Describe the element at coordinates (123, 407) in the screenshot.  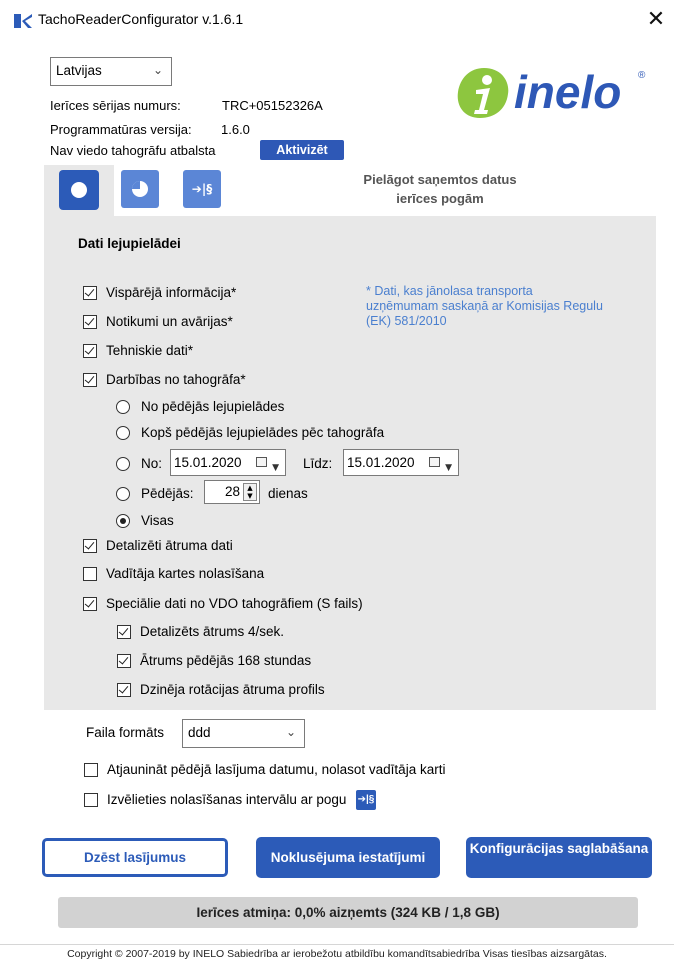
I see `since-last-radio` at that location.